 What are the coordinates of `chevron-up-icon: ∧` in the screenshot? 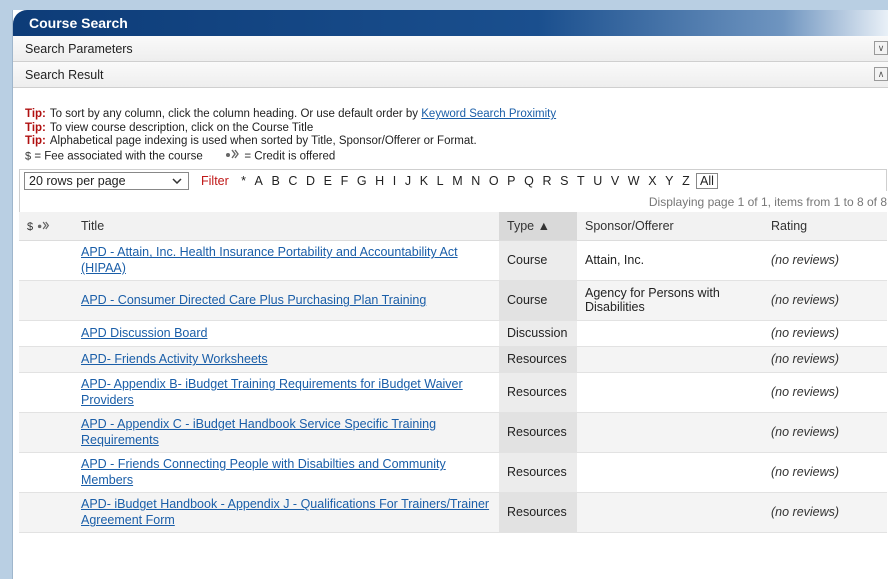 It's located at (881, 74).